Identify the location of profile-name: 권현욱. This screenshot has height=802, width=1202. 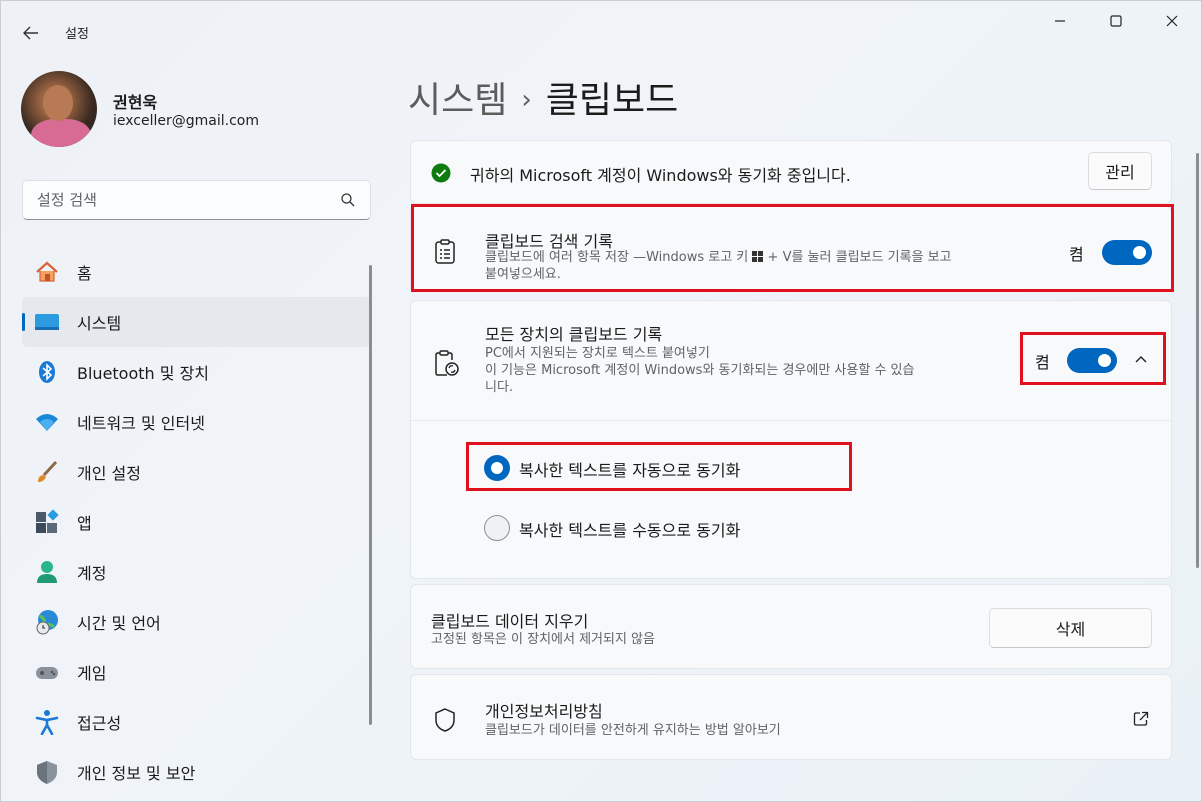
(135, 102).